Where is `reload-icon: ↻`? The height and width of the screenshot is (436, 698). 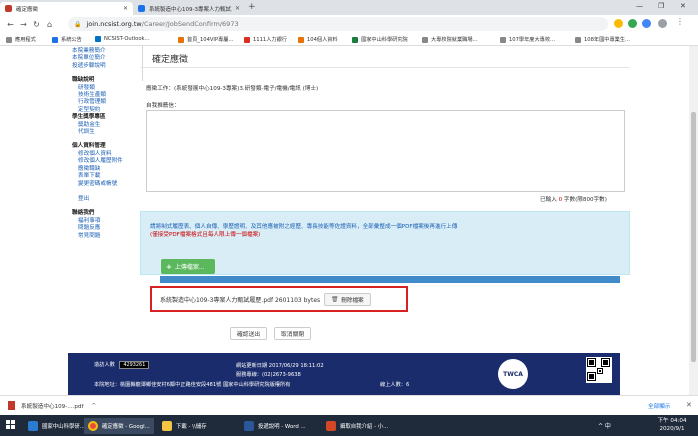
reload-icon: ↻ is located at coordinates (36, 24).